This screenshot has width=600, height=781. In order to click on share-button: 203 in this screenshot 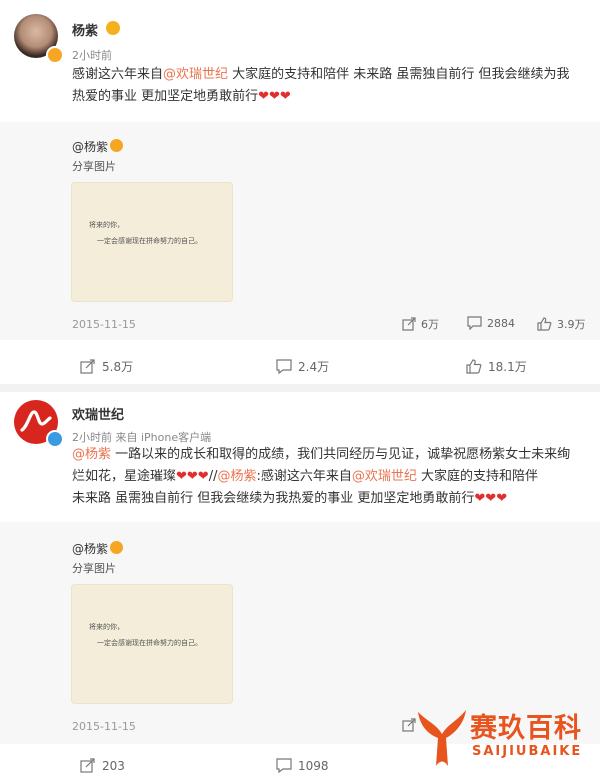, I will do `click(102, 765)`.